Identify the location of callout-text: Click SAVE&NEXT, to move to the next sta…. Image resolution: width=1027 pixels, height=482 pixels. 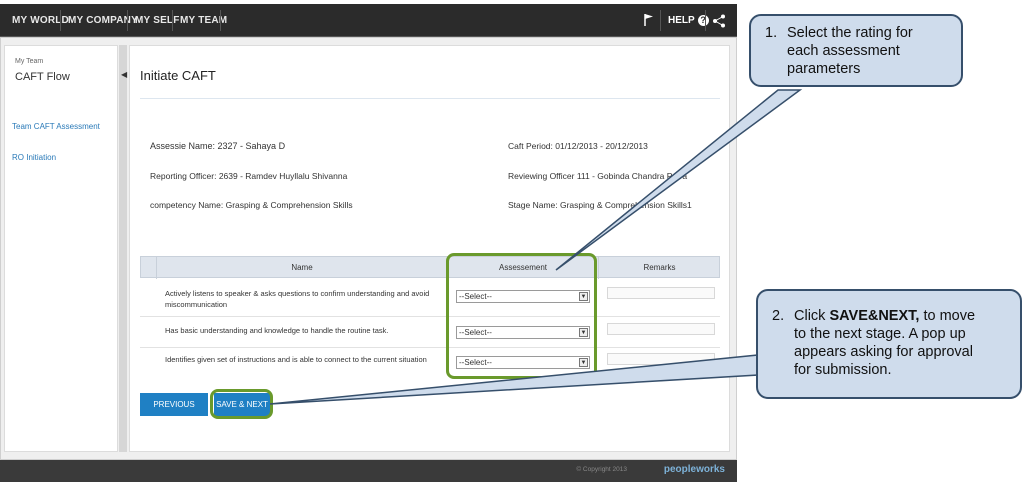
(884, 343).